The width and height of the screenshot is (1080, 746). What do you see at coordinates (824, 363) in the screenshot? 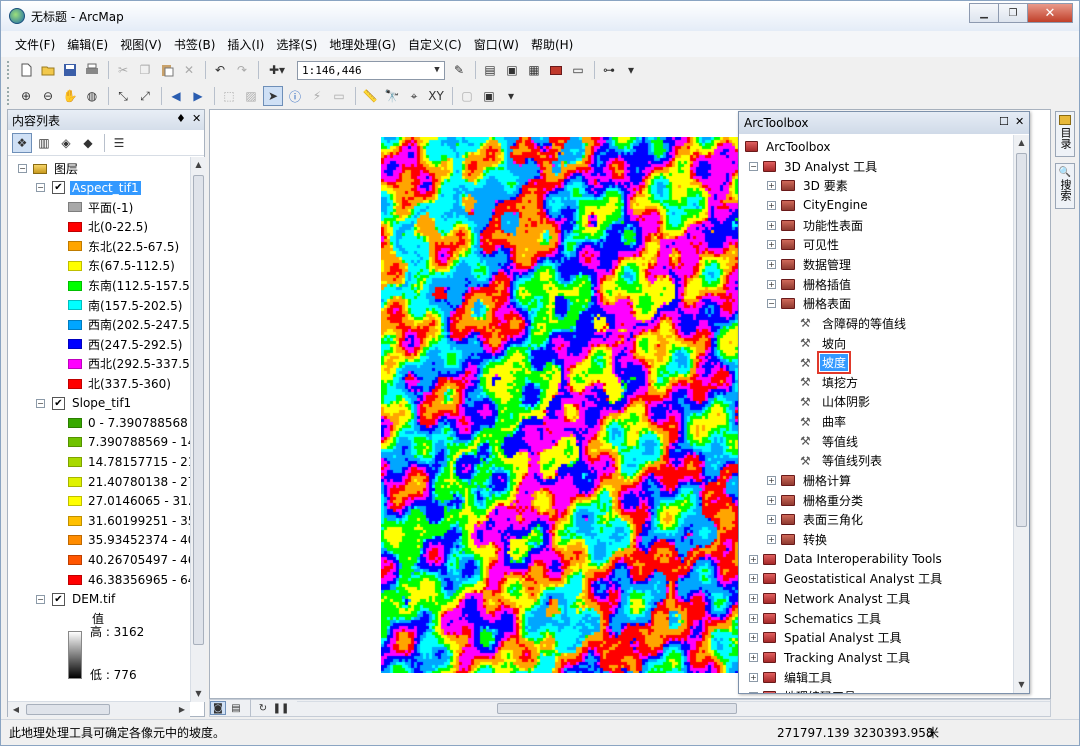
I see `toolbox-tool-item: ⚒ 坡度` at bounding box center [824, 363].